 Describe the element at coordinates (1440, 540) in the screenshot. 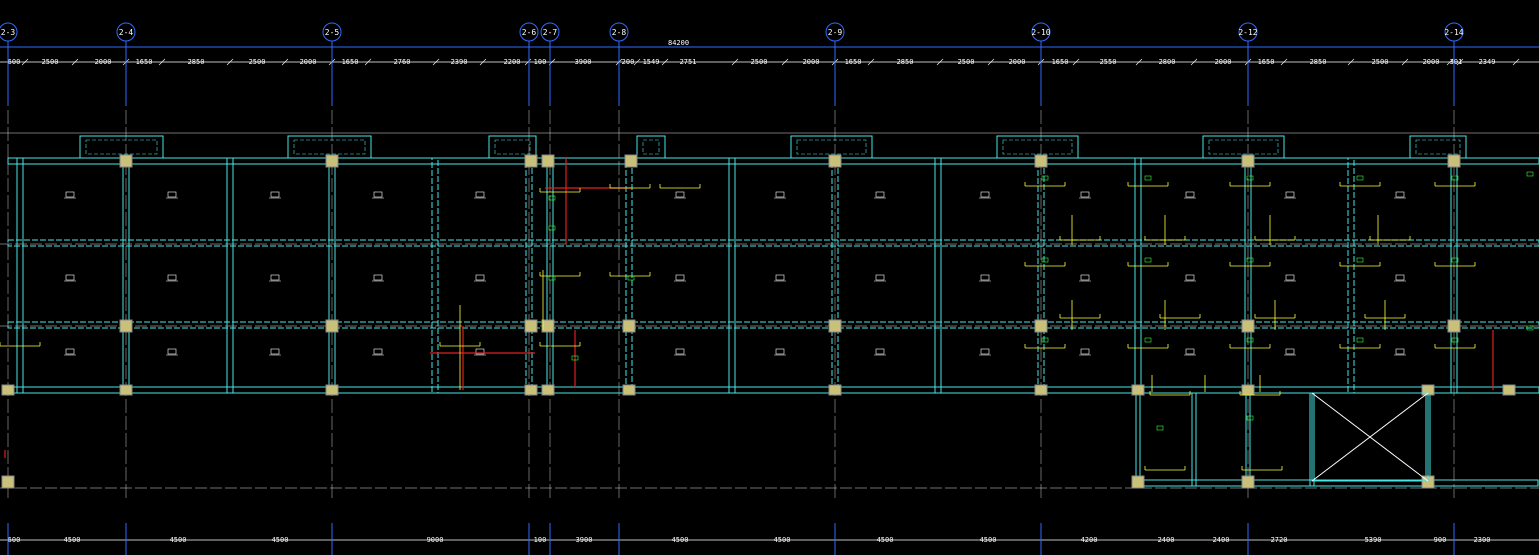

I see `bottom-dim-text: 900` at that location.